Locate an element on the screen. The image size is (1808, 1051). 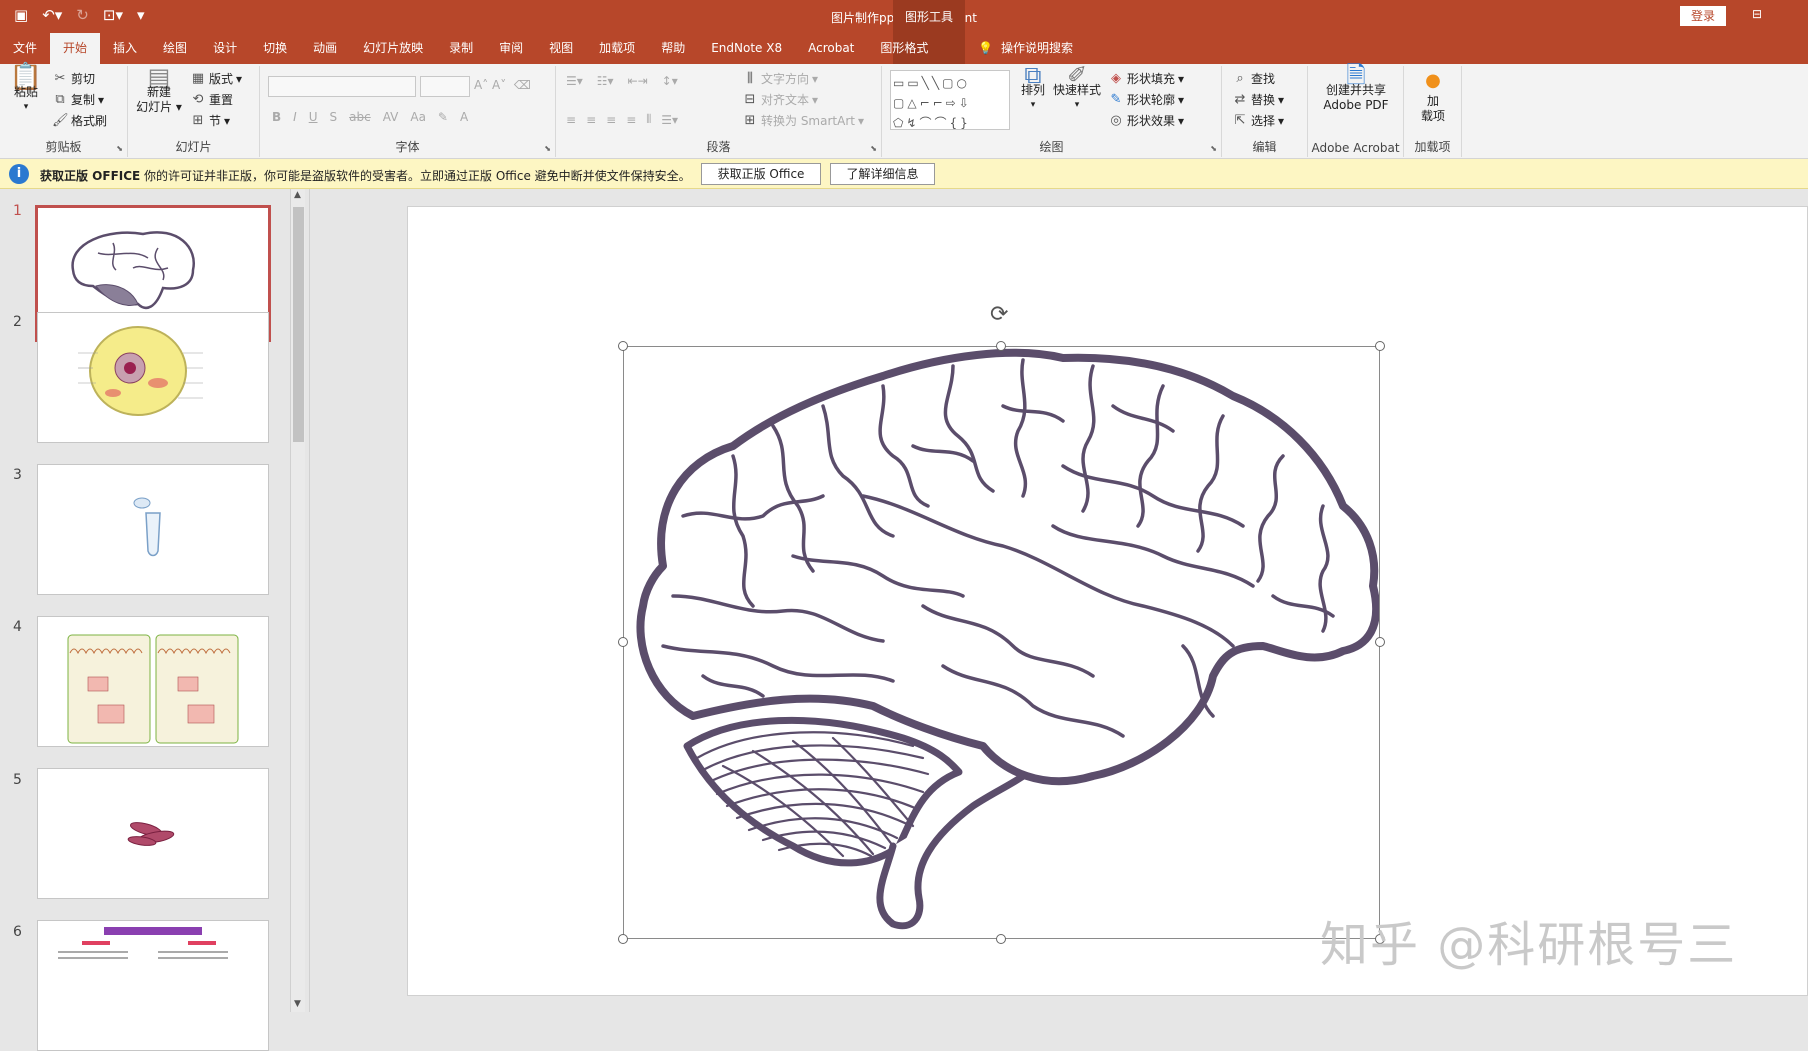
quick-styles-button: ✐ 快速样式 ▾ is located at coordinates (1077, 88).